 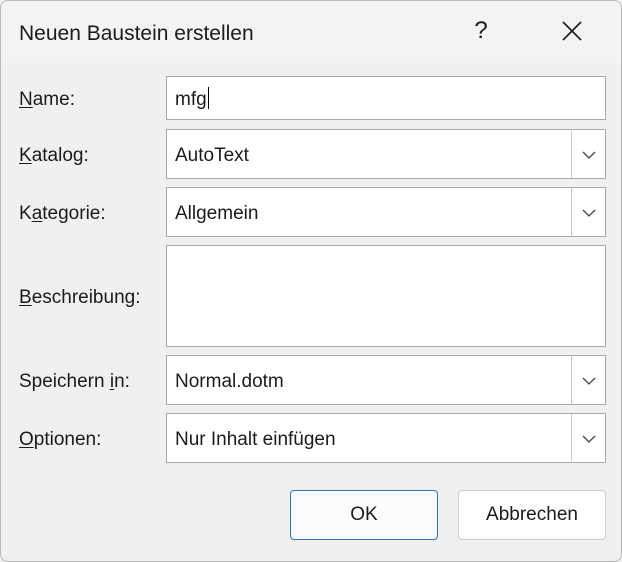 I want to click on save-in-select-value: Normal.dotm, so click(x=229, y=381).